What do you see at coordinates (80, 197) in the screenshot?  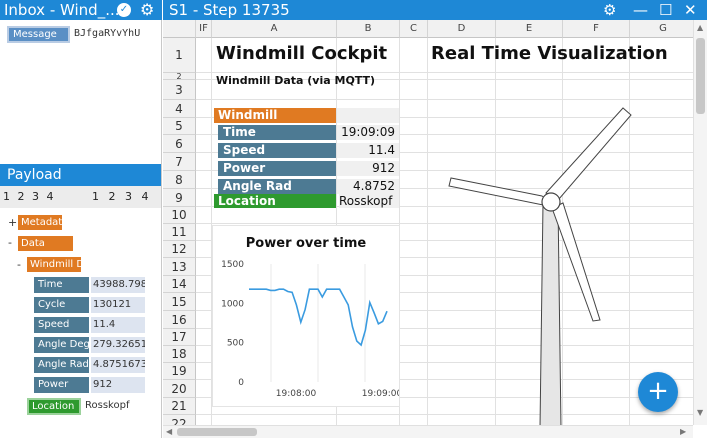 I see `depth-selector: 1 2 3 4 1 2 3 4` at bounding box center [80, 197].